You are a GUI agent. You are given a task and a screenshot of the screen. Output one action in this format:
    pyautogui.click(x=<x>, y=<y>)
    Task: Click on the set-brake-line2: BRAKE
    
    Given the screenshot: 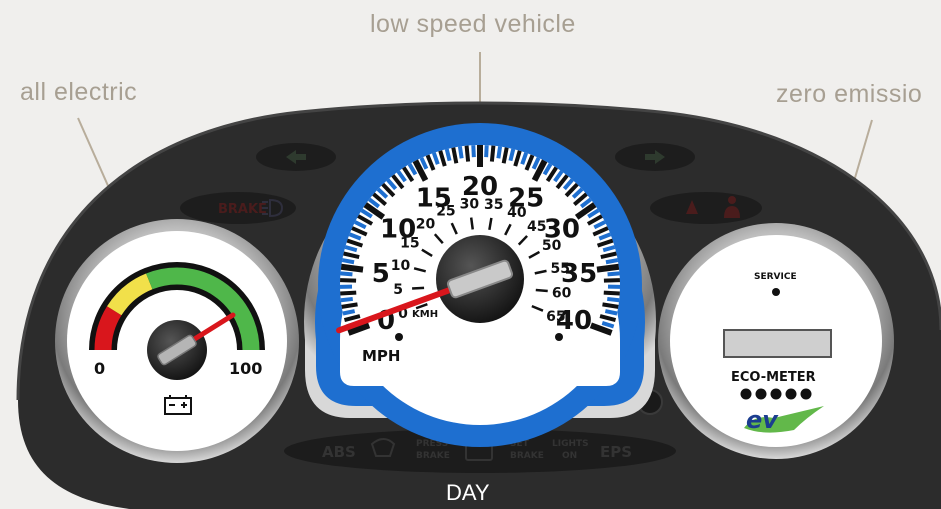 What is the action you would take?
    pyautogui.click(x=527, y=456)
    